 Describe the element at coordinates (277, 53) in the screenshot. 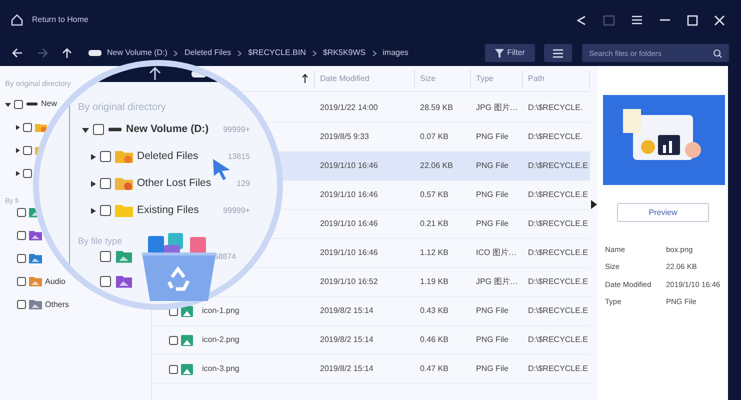

I see `breadcrumb-link: $RECYCLE.BIN` at that location.